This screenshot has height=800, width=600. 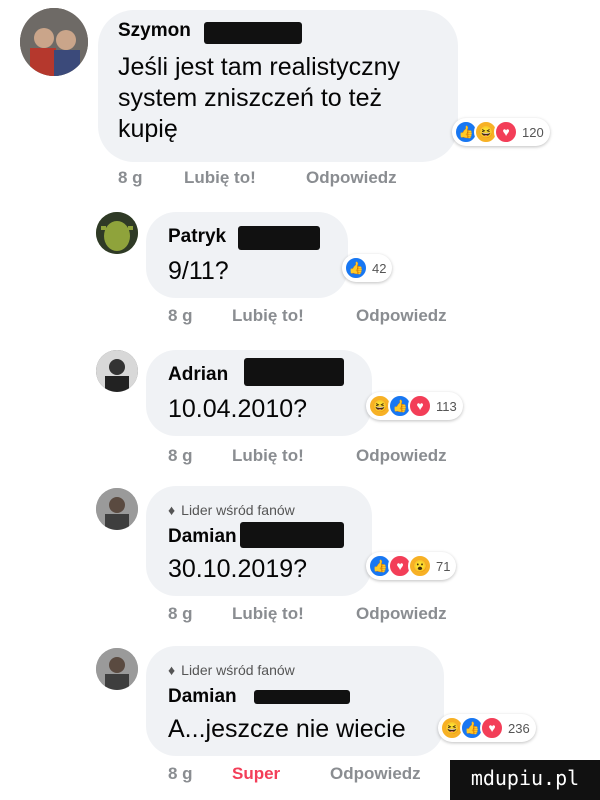 What do you see at coordinates (238, 569) in the screenshot?
I see `comment-text: 30.10.2019?` at bounding box center [238, 569].